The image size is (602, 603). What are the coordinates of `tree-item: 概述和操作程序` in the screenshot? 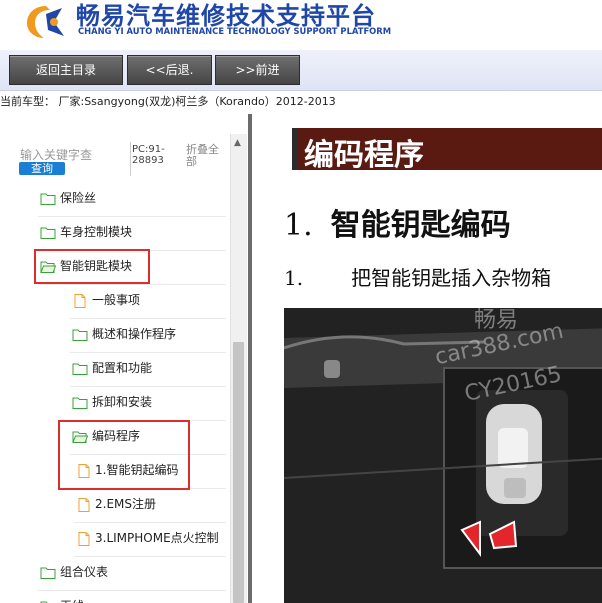 It's located at (148, 335).